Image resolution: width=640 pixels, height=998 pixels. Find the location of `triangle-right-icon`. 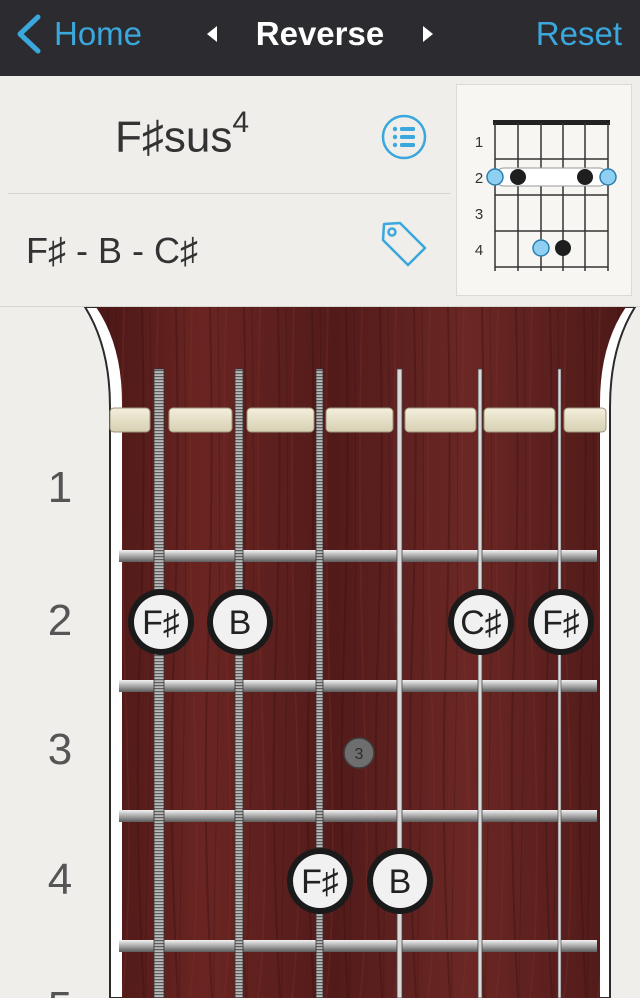

triangle-right-icon is located at coordinates (427, 34).